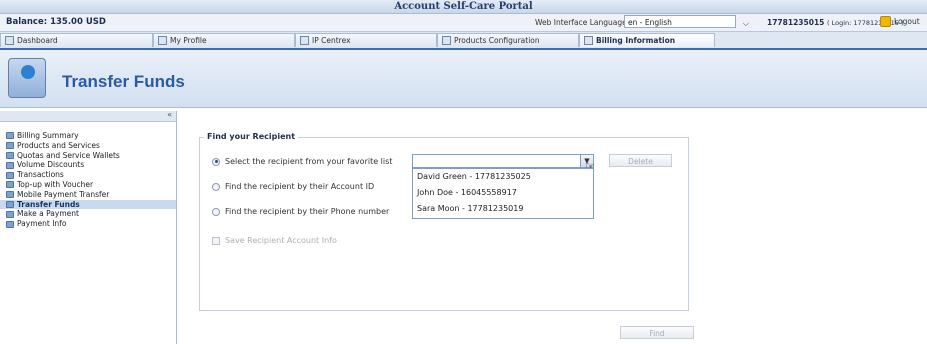 Image resolution: width=927 pixels, height=344 pixels. I want to click on volume-discounts-icon, so click(10, 165).